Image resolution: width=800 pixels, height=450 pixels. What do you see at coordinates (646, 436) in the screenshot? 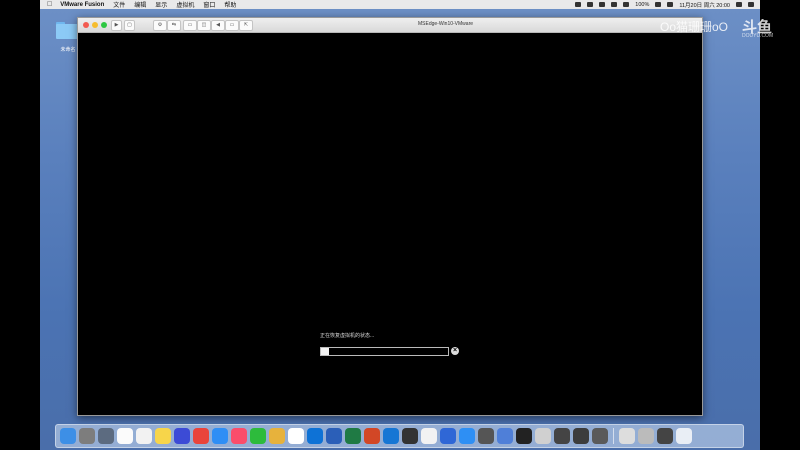
I see `downloads-folder-icon` at bounding box center [646, 436].